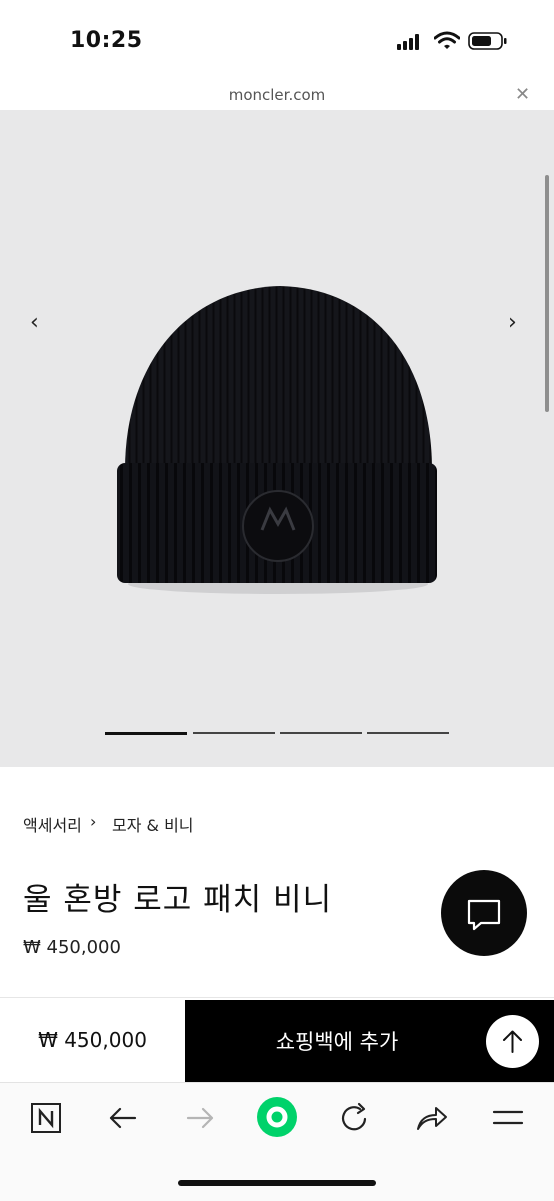 This screenshot has width=554, height=1201. Describe the element at coordinates (522, 94) in the screenshot. I see `close-icon: ✕` at that location.